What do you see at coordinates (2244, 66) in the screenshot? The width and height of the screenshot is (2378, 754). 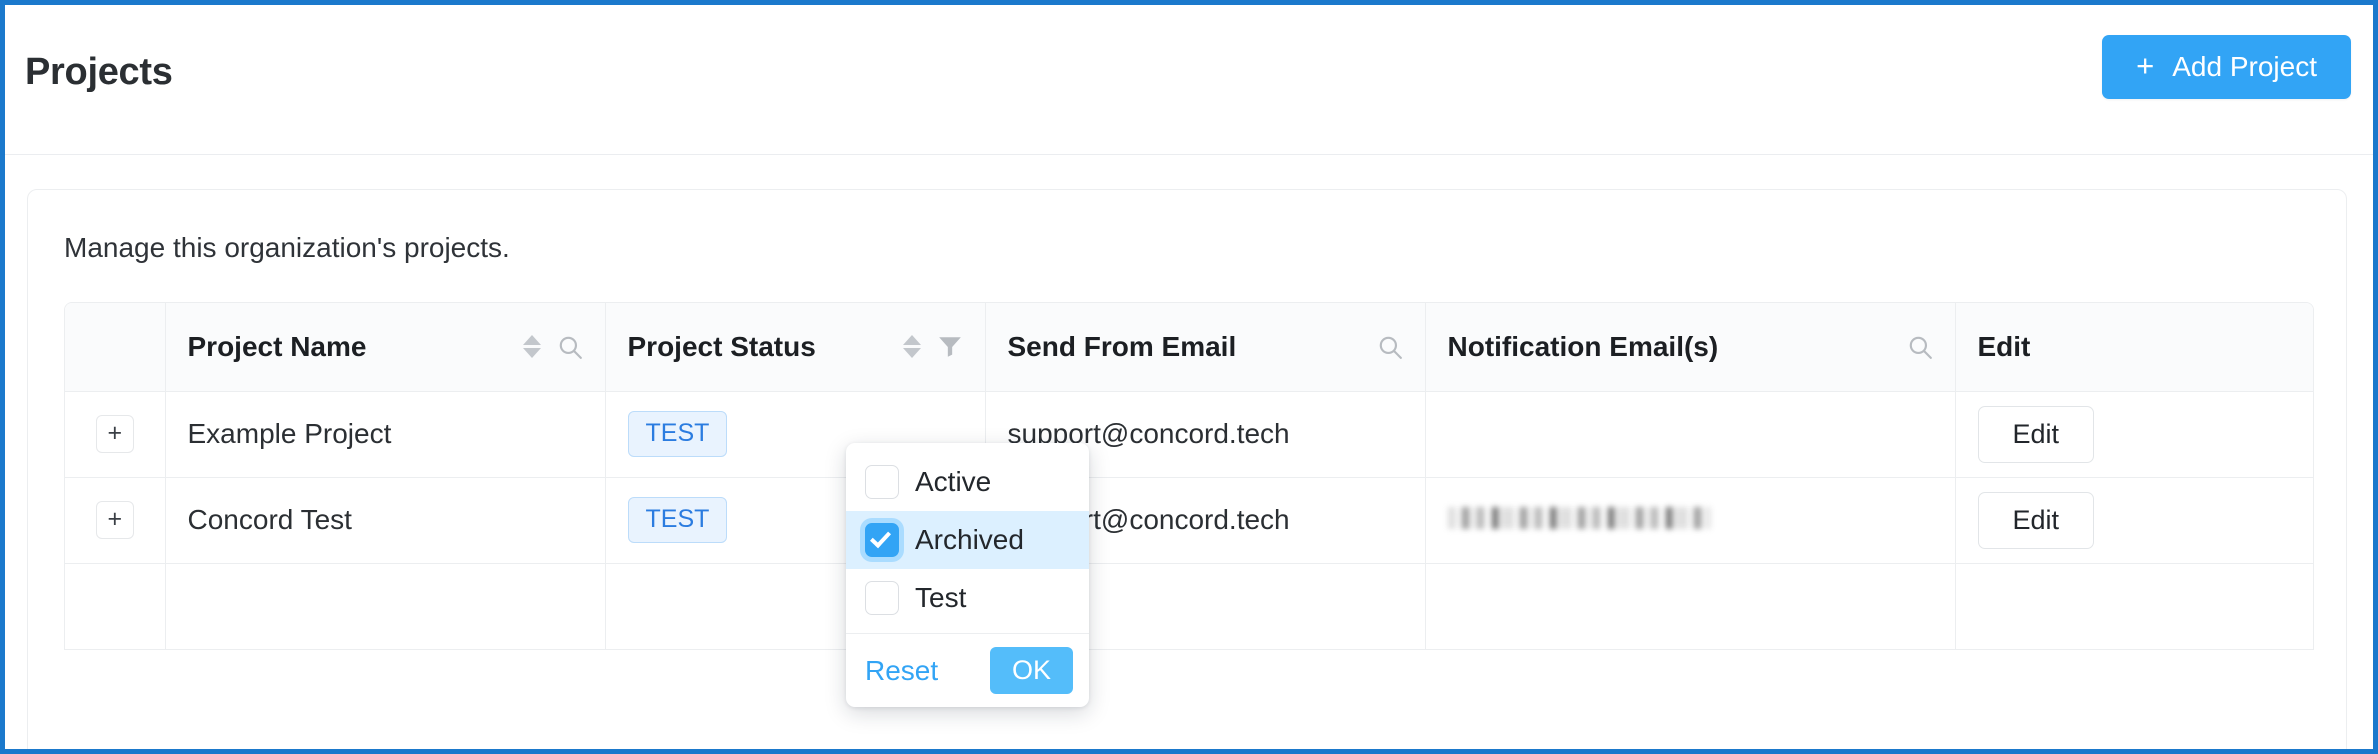 I see `add-project-button-label: Add Project` at bounding box center [2244, 66].